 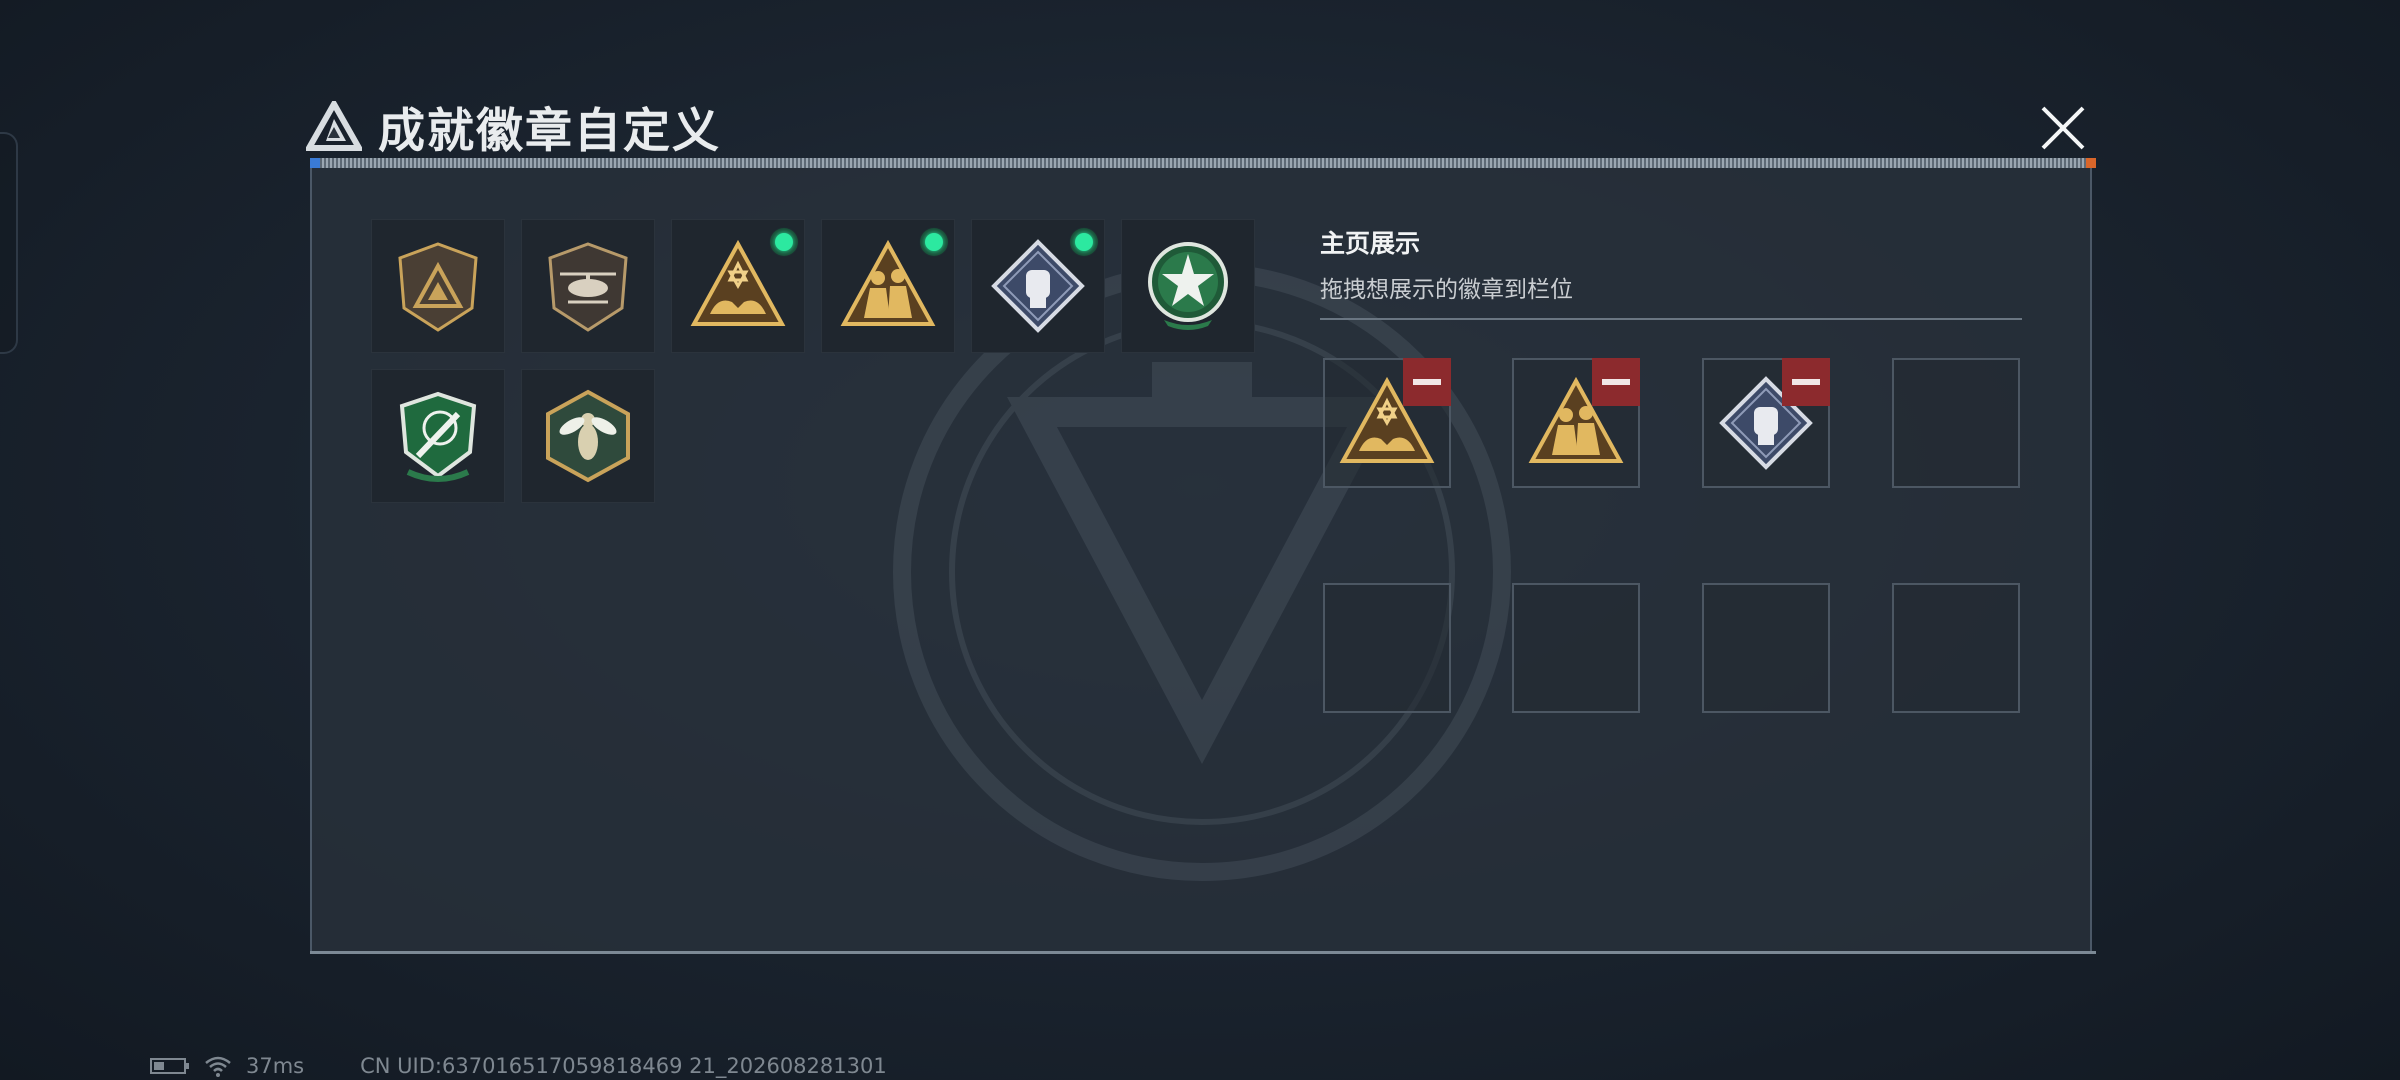 What do you see at coordinates (1671, 319) in the screenshot?
I see `divider` at bounding box center [1671, 319].